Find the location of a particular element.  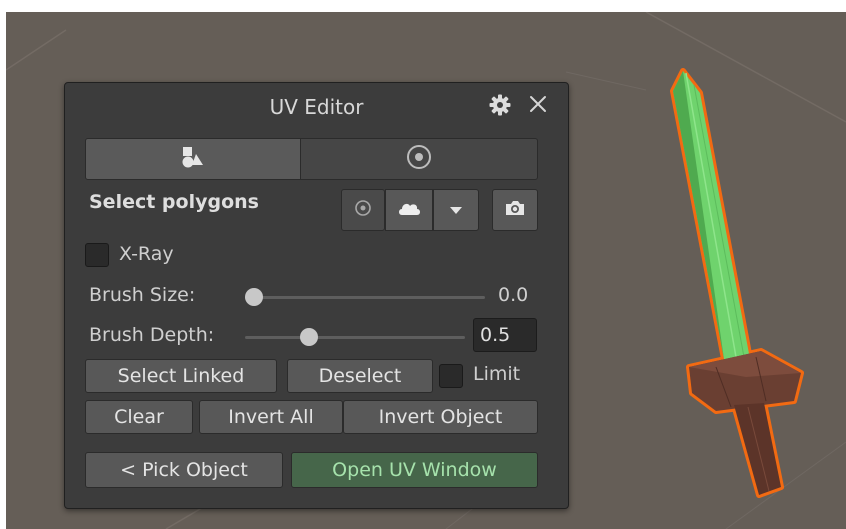

dropdown-button is located at coordinates (456, 210).